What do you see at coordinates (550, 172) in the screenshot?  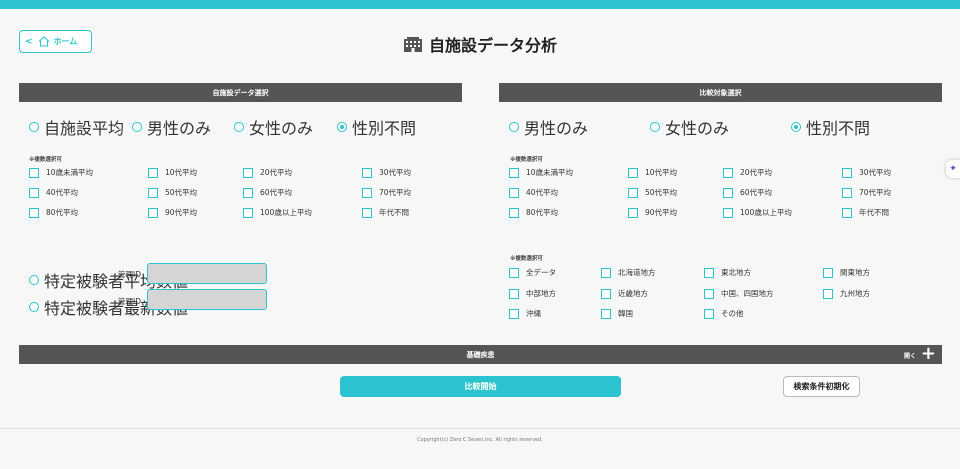 I see `checkbox-label: 10歳未満平均` at bounding box center [550, 172].